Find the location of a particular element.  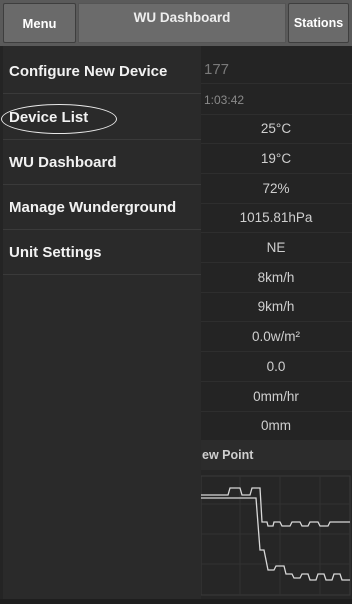

menu-item-configure-new-device: Configure New Device is located at coordinates (102, 71).